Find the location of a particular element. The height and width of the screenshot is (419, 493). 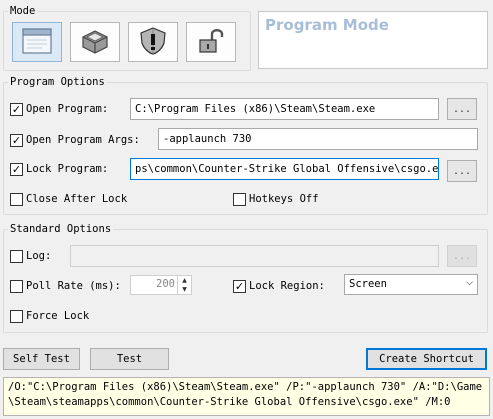

window-icon is located at coordinates (37, 42).